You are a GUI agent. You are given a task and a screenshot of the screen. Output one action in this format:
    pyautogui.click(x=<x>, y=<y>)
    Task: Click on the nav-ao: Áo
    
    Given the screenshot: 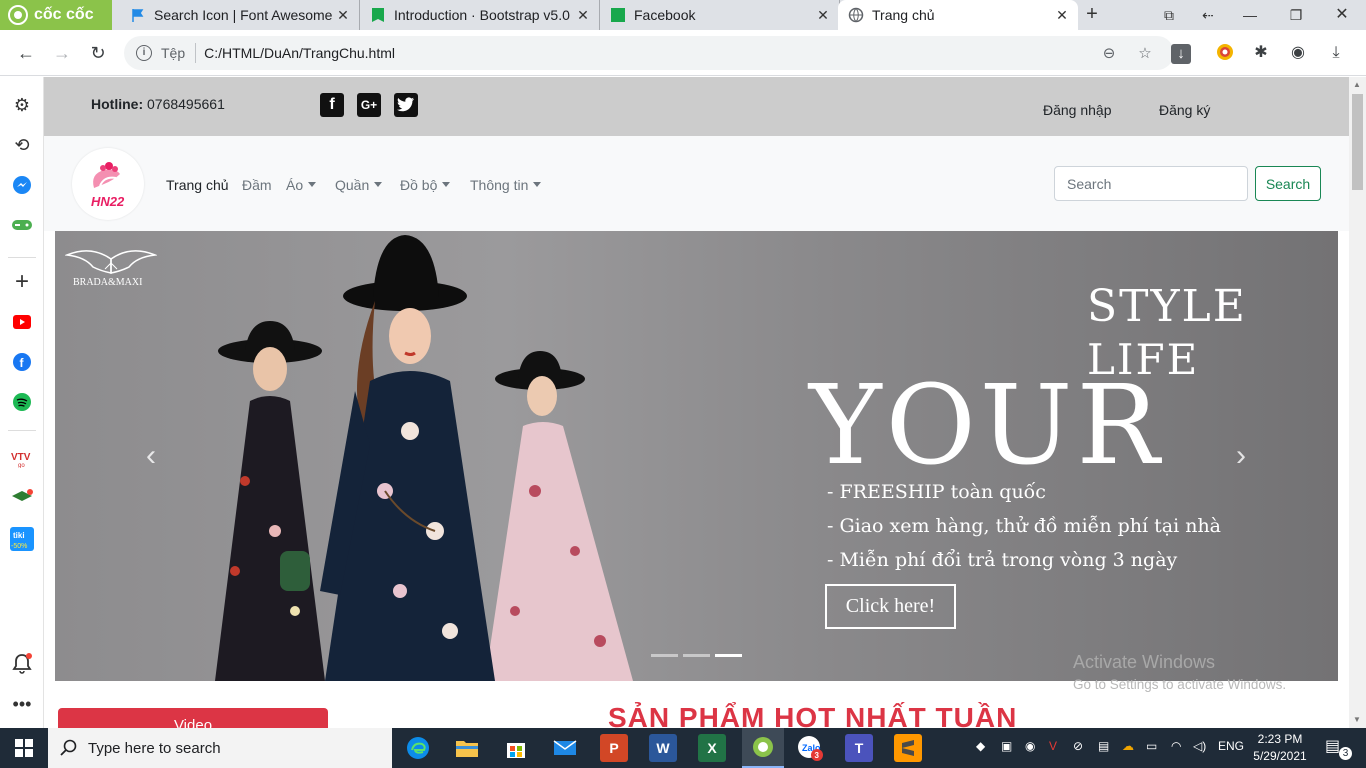 What is the action you would take?
    pyautogui.click(x=301, y=185)
    